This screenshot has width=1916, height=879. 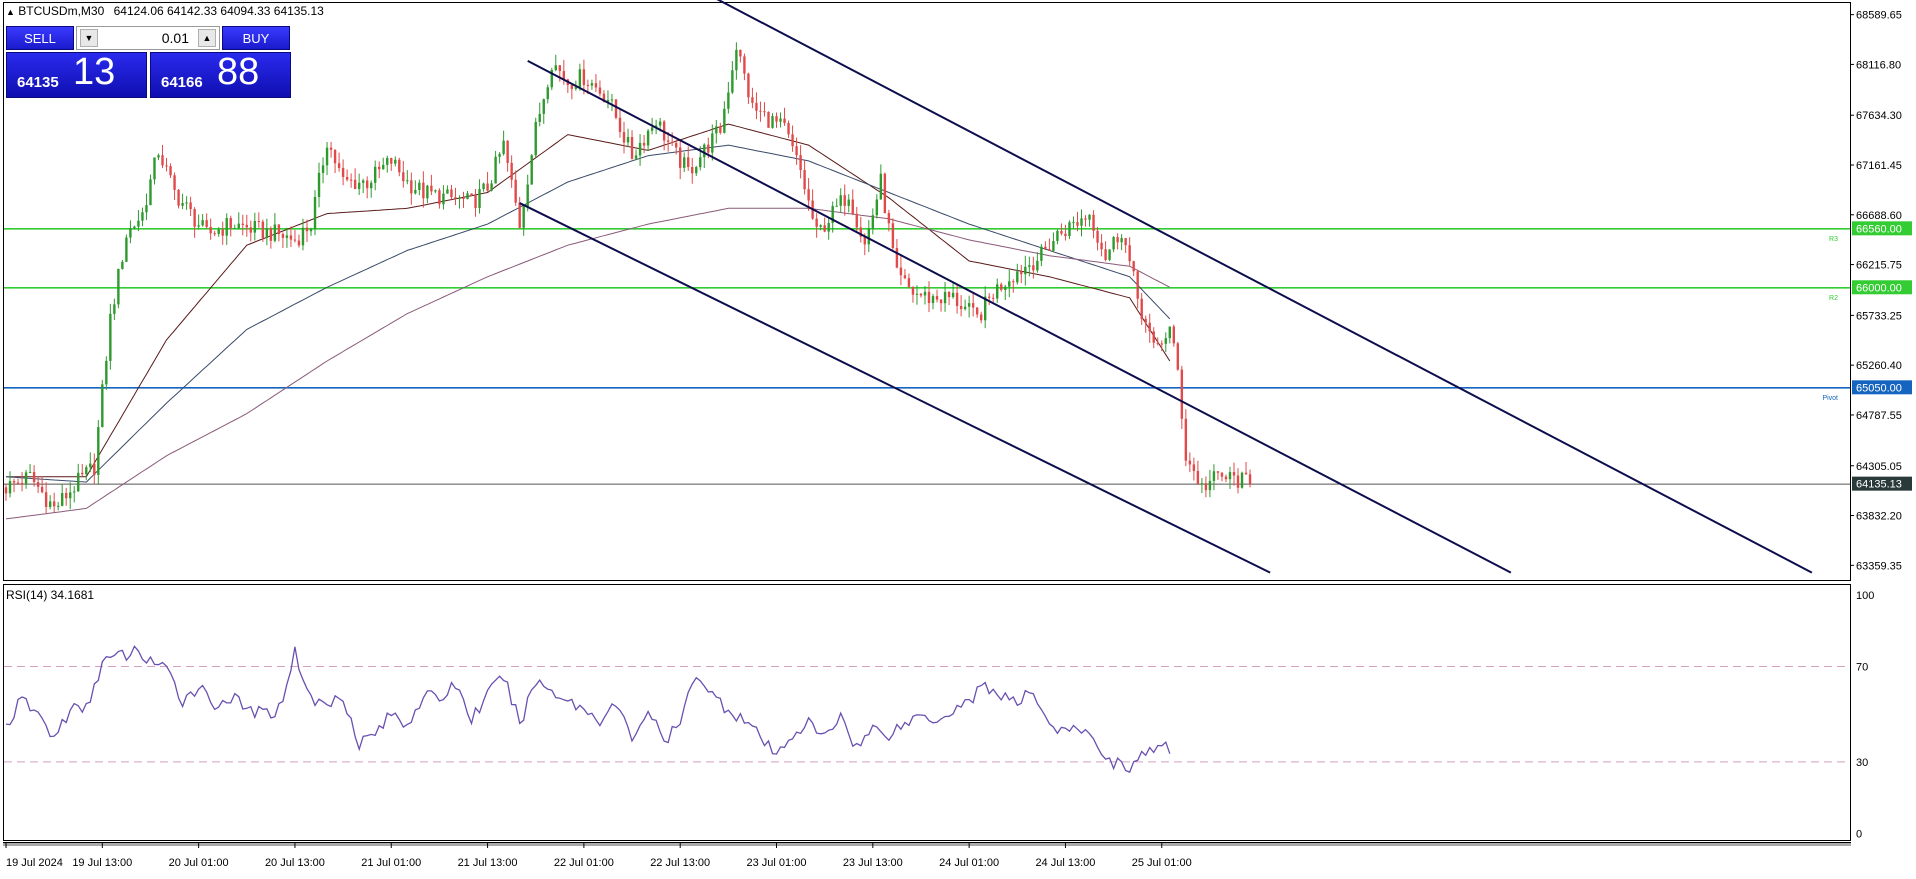 What do you see at coordinates (145, 38) in the screenshot?
I see `lot-size-input` at bounding box center [145, 38].